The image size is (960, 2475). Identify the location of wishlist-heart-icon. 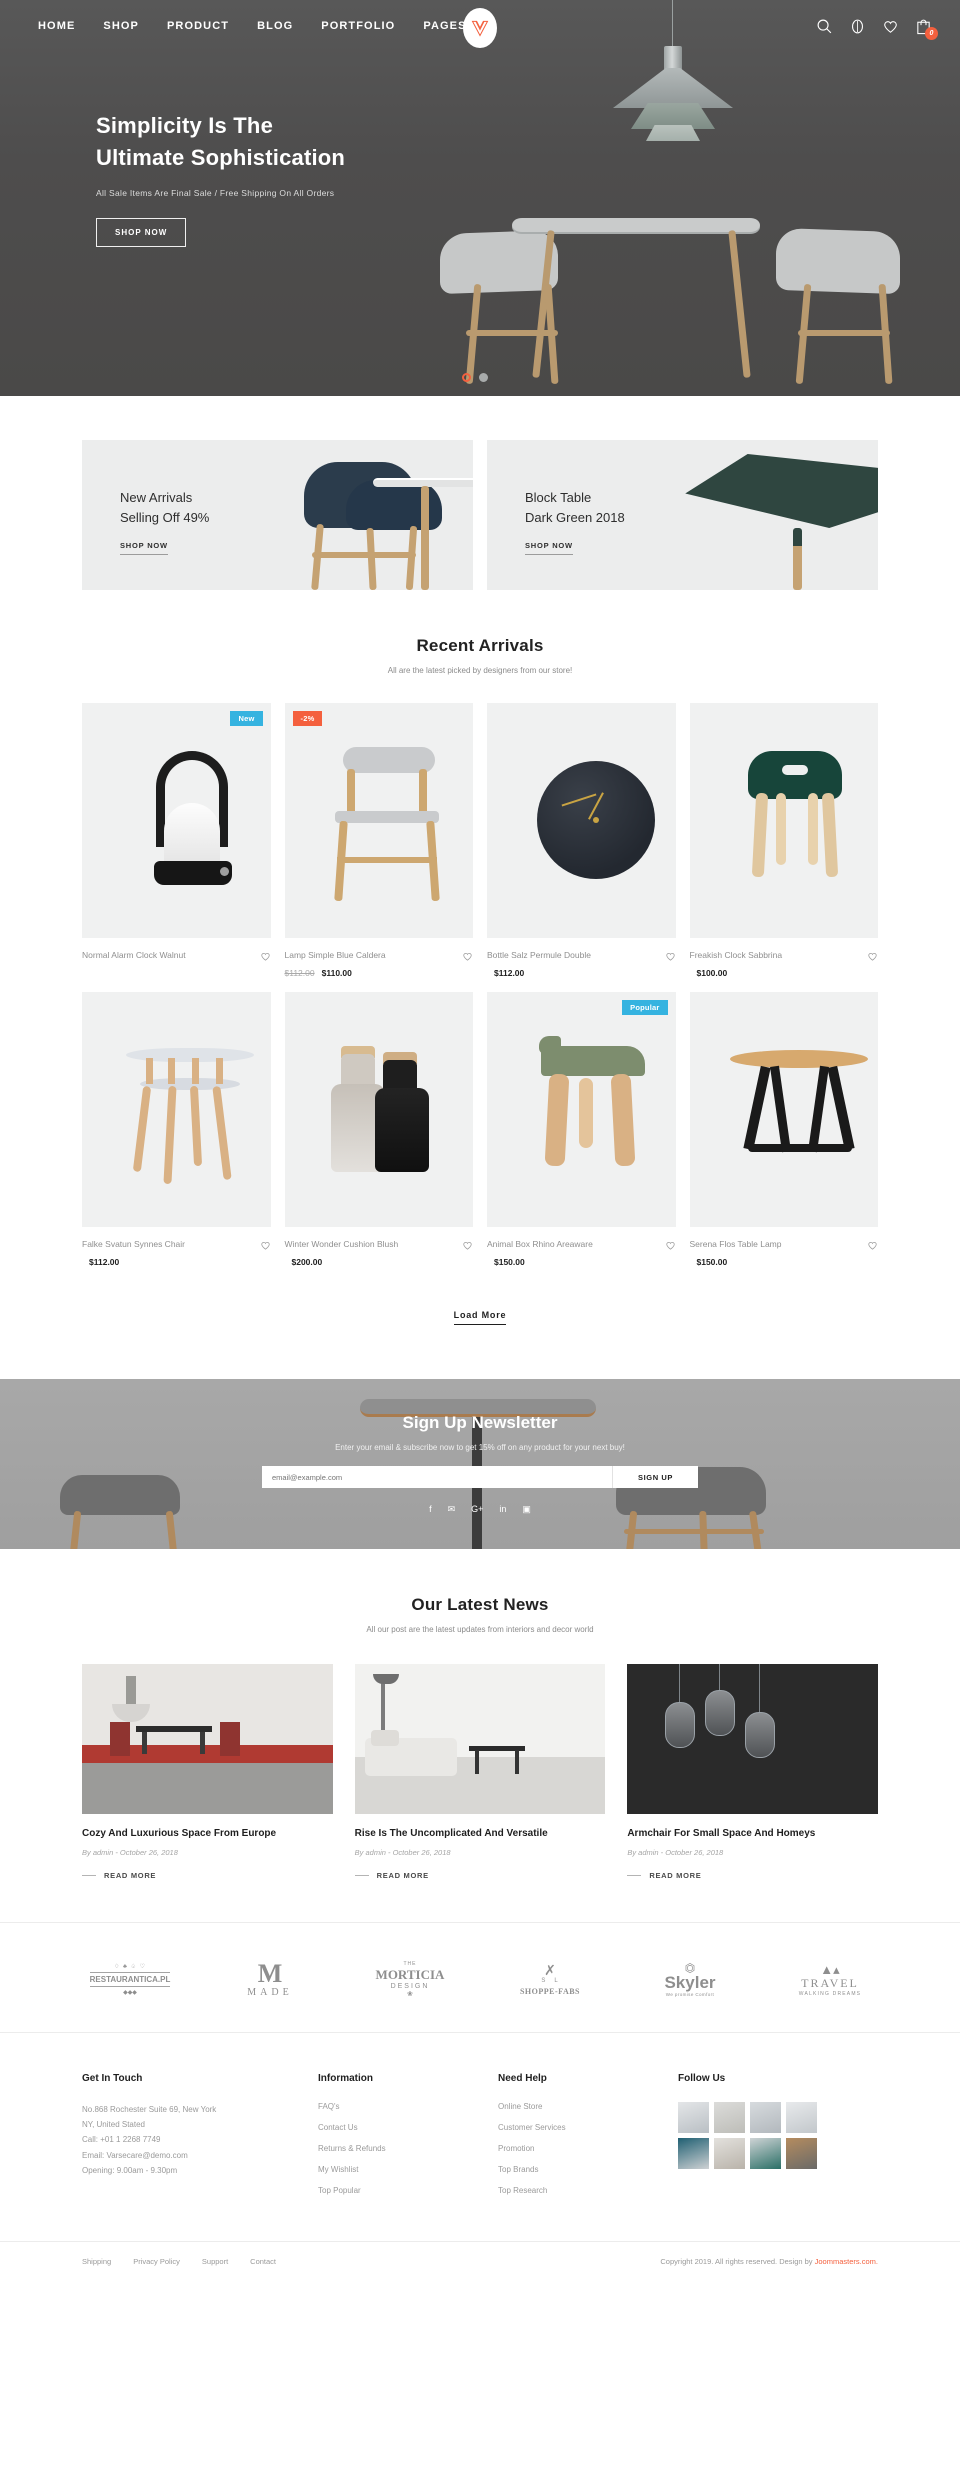
(890, 26).